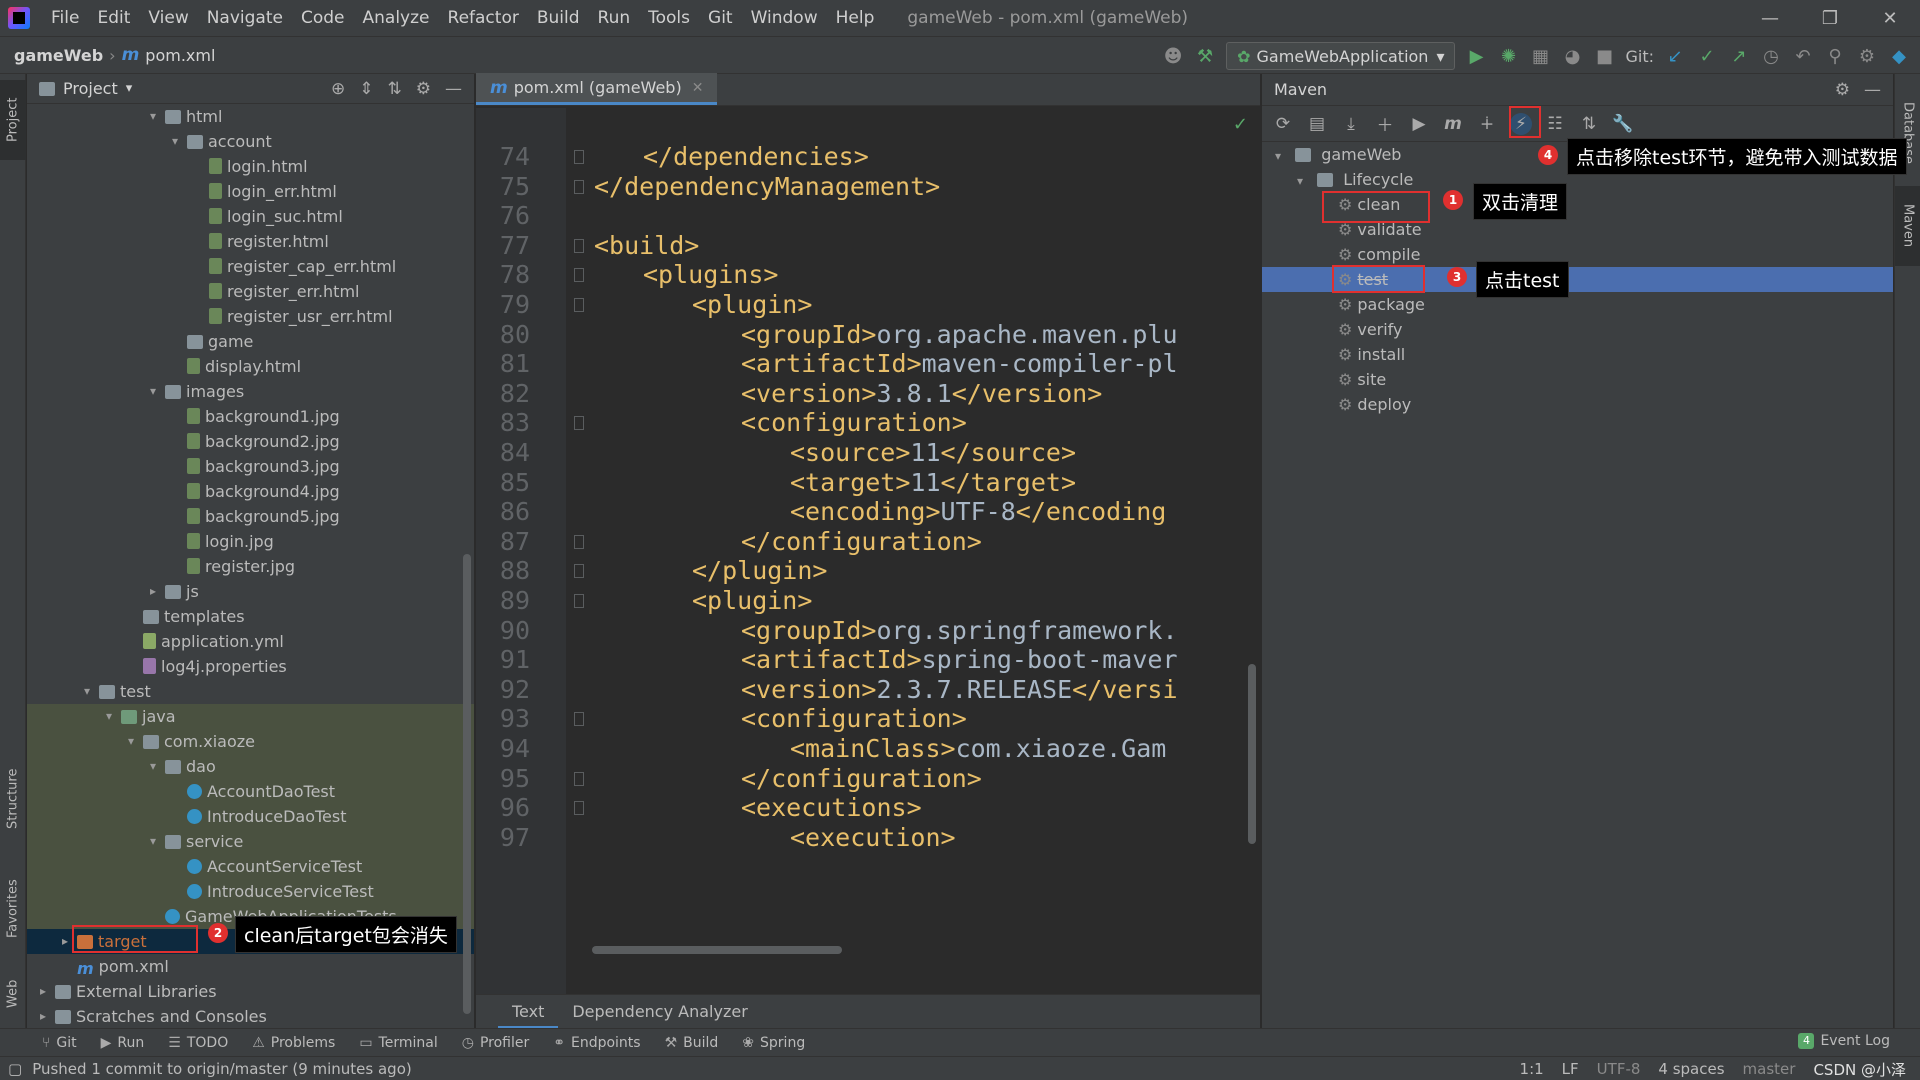 This screenshot has width=1920, height=1080. Describe the element at coordinates (1577, 354) in the screenshot. I see `maven-goal-install: ⚙ install` at that location.